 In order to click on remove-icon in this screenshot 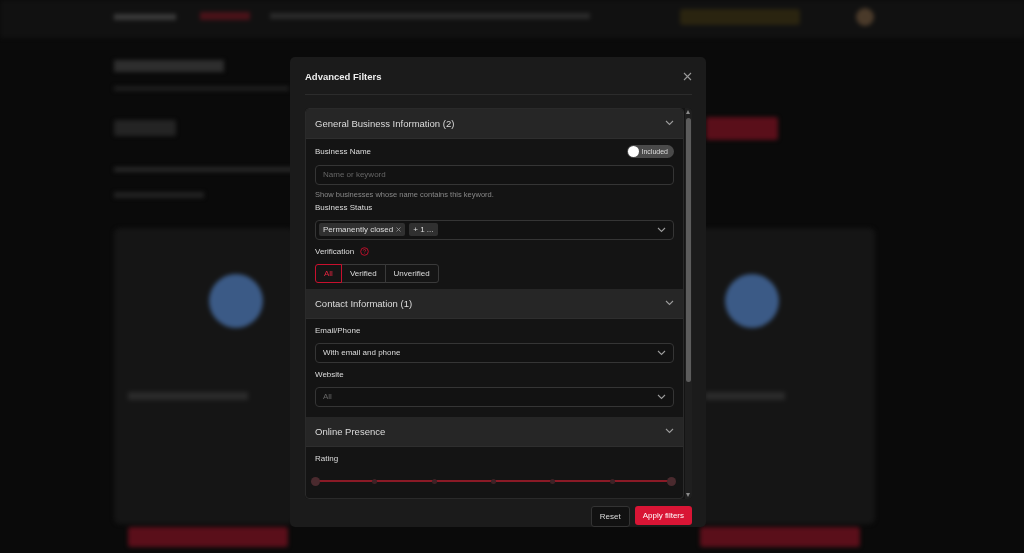, I will do `click(399, 230)`.